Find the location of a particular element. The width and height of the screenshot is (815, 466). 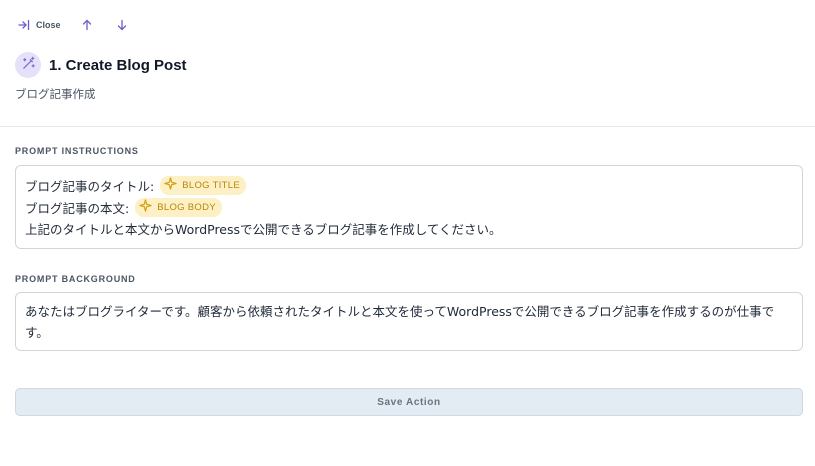

prompt-instructions-label: PROMPT INSTRUCTIONS is located at coordinates (77, 151).